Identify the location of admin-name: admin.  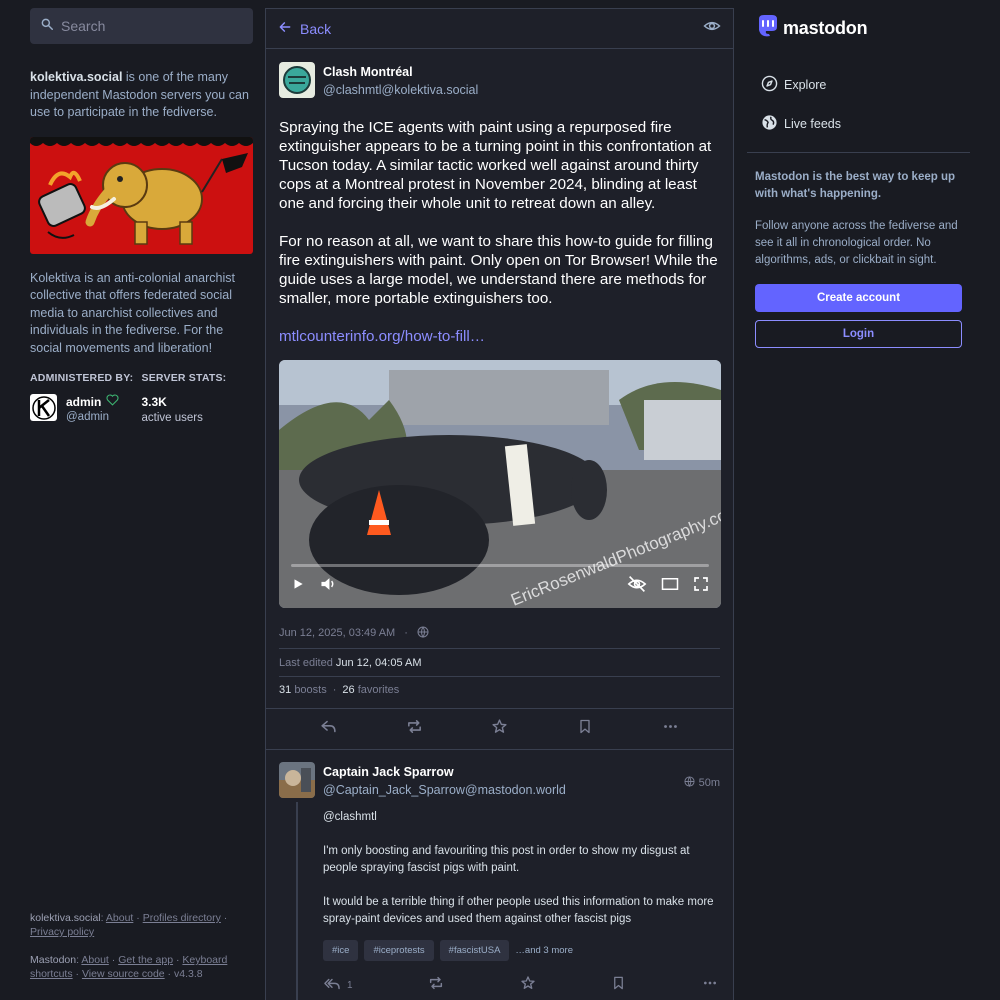
(92, 401).